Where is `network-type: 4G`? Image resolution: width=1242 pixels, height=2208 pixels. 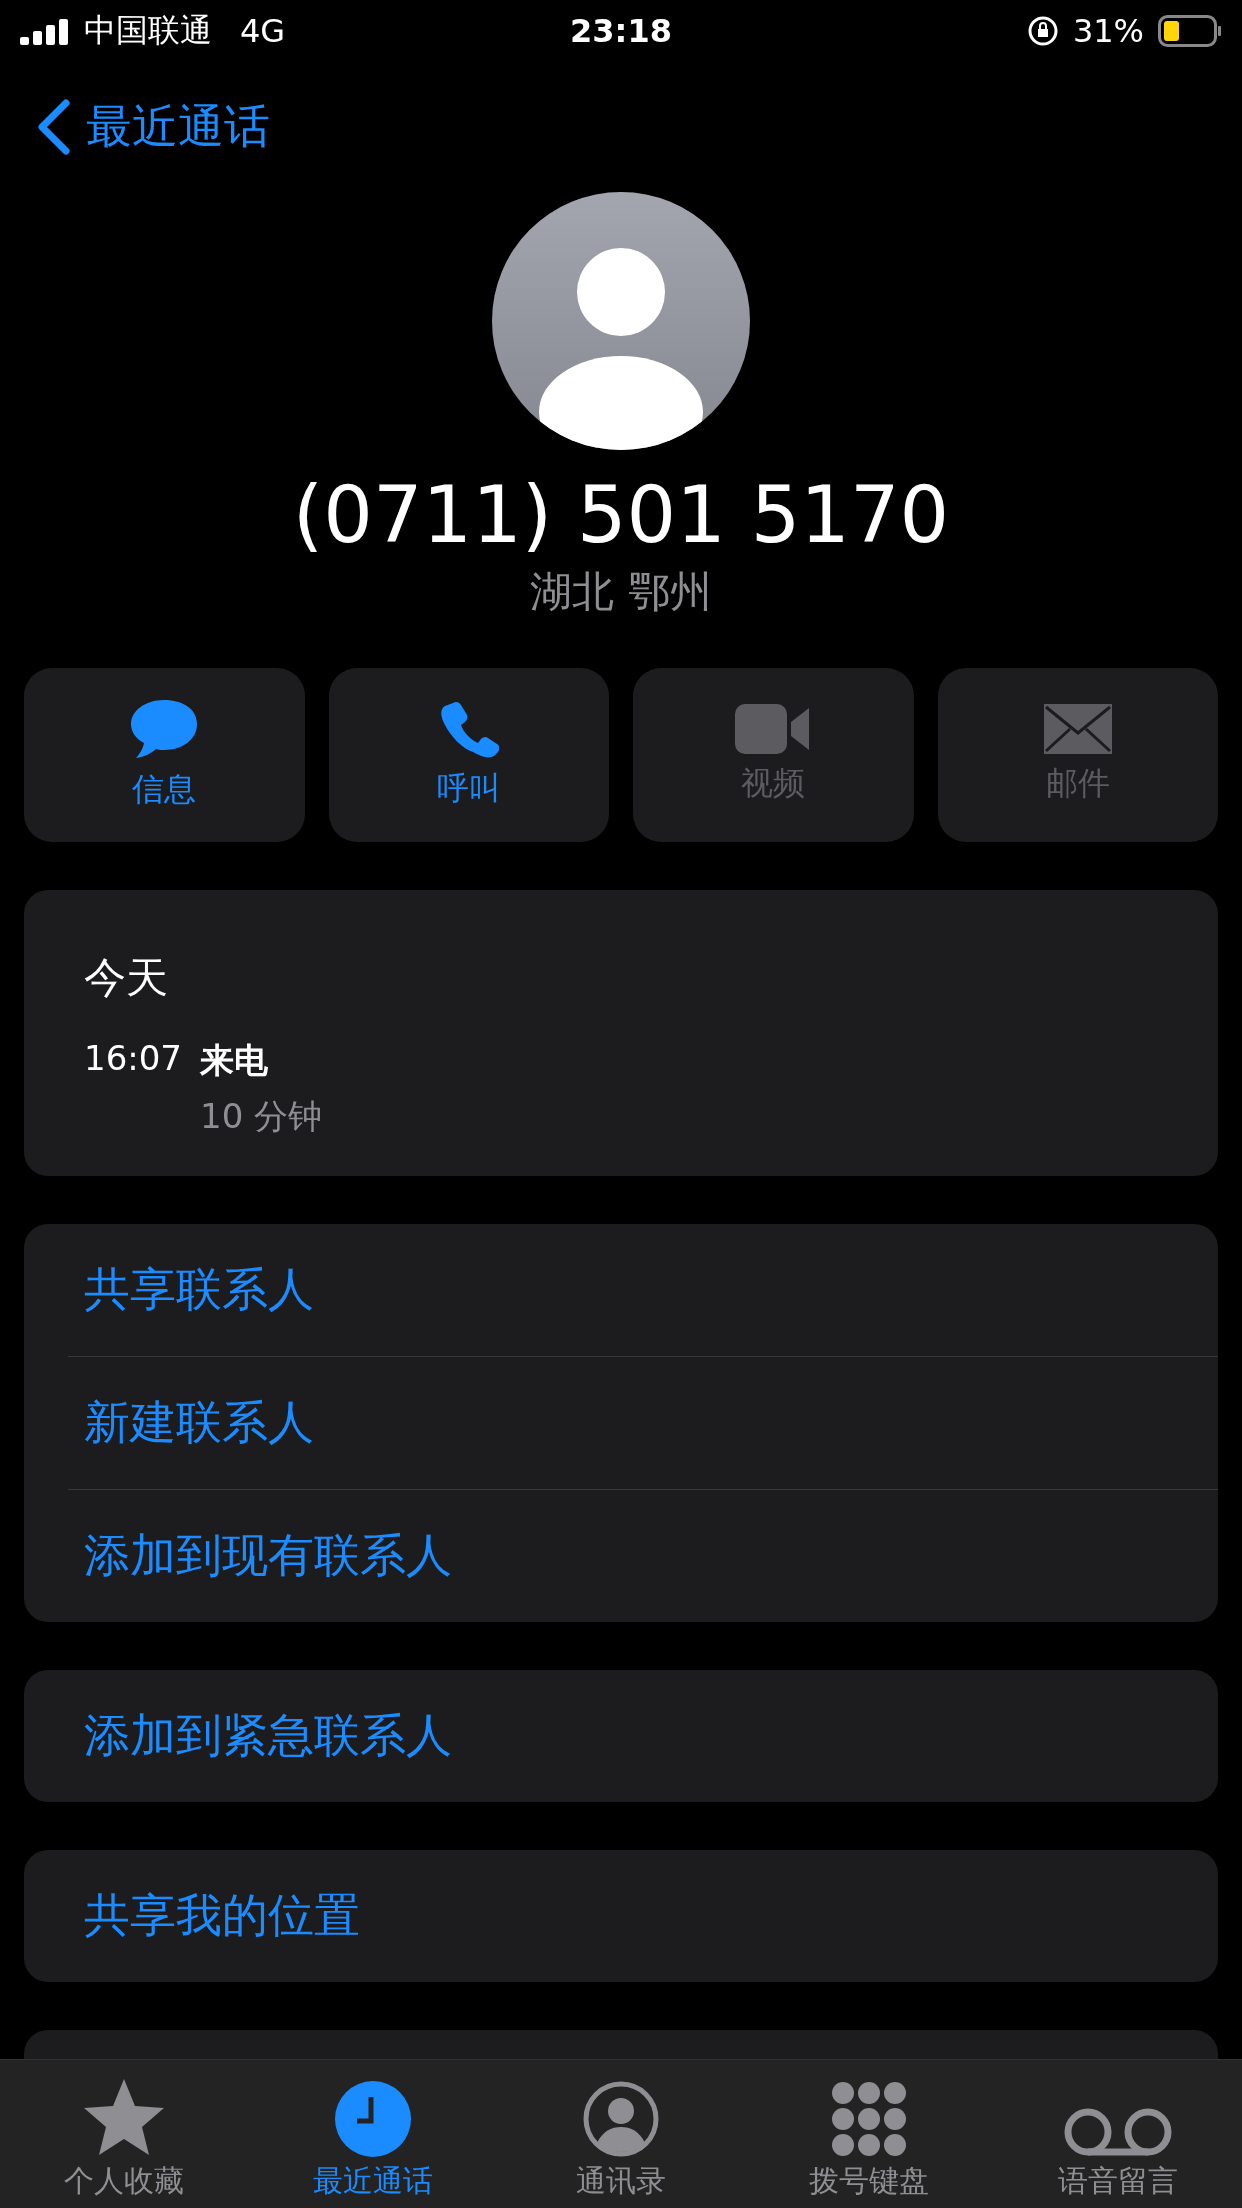 network-type: 4G is located at coordinates (263, 31).